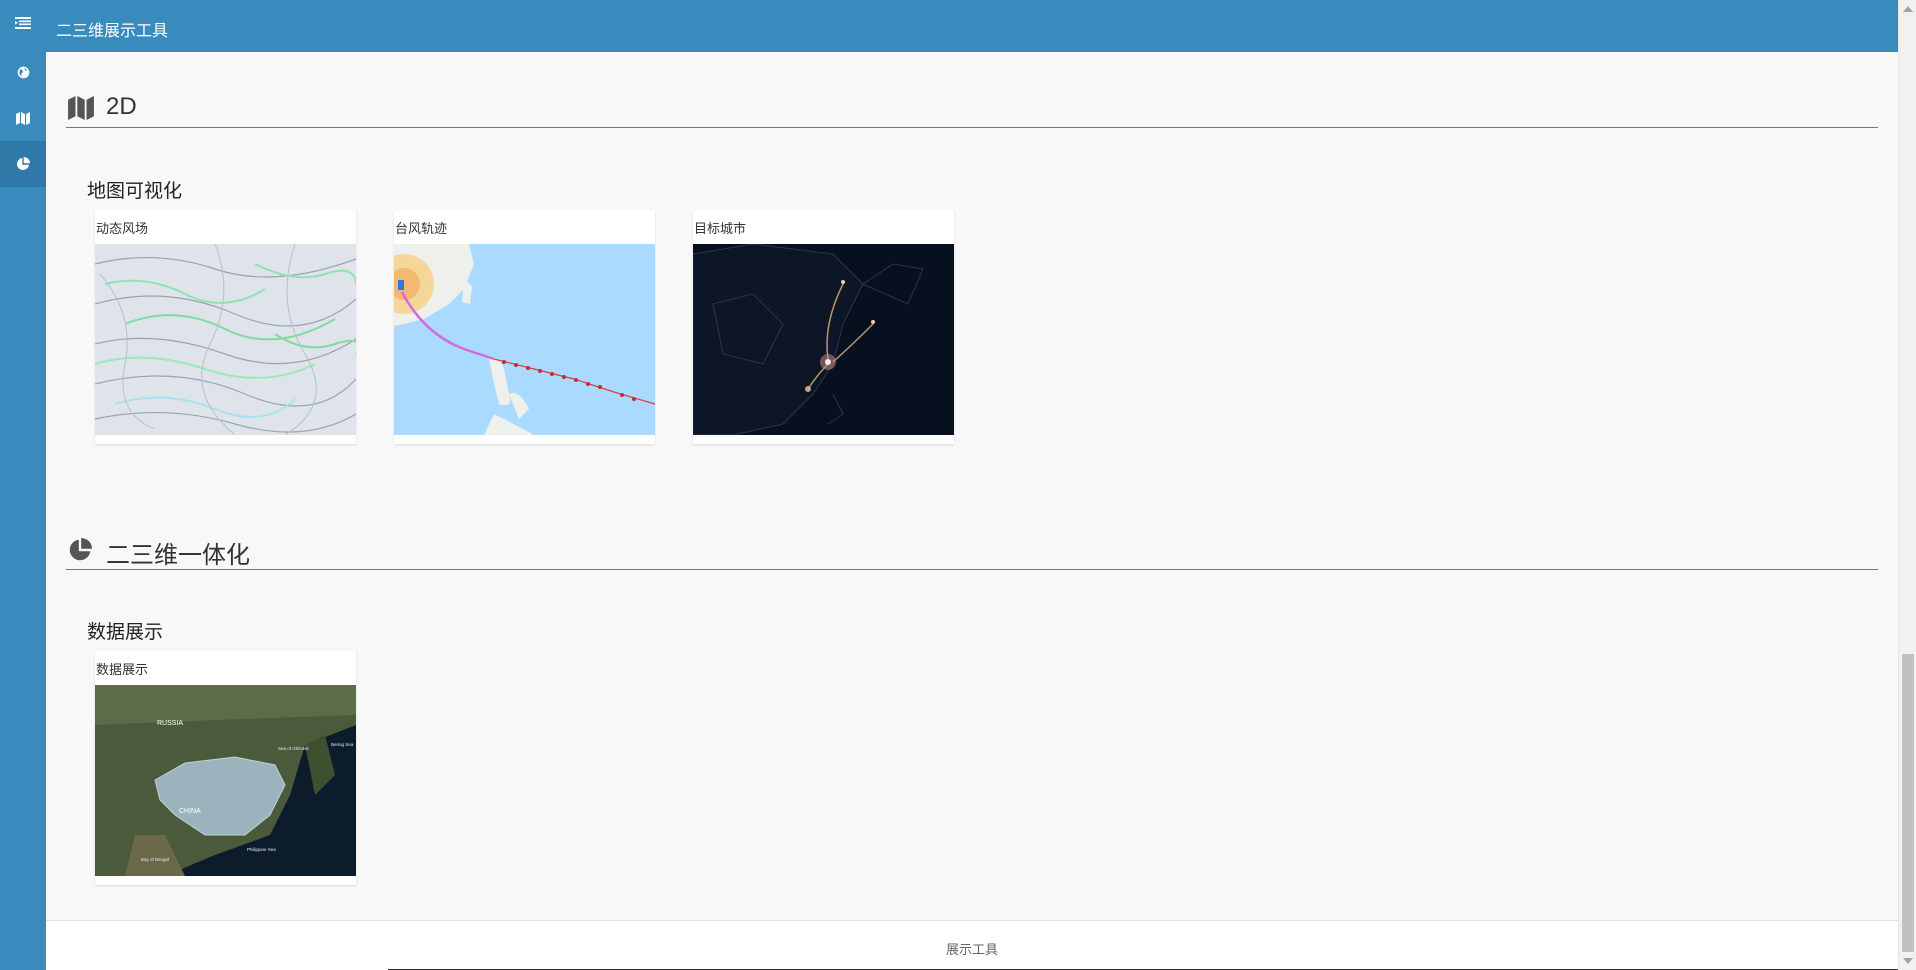  I want to click on map-label-sea-of-okhotsk: Sea of Okhotsk, so click(294, 748).